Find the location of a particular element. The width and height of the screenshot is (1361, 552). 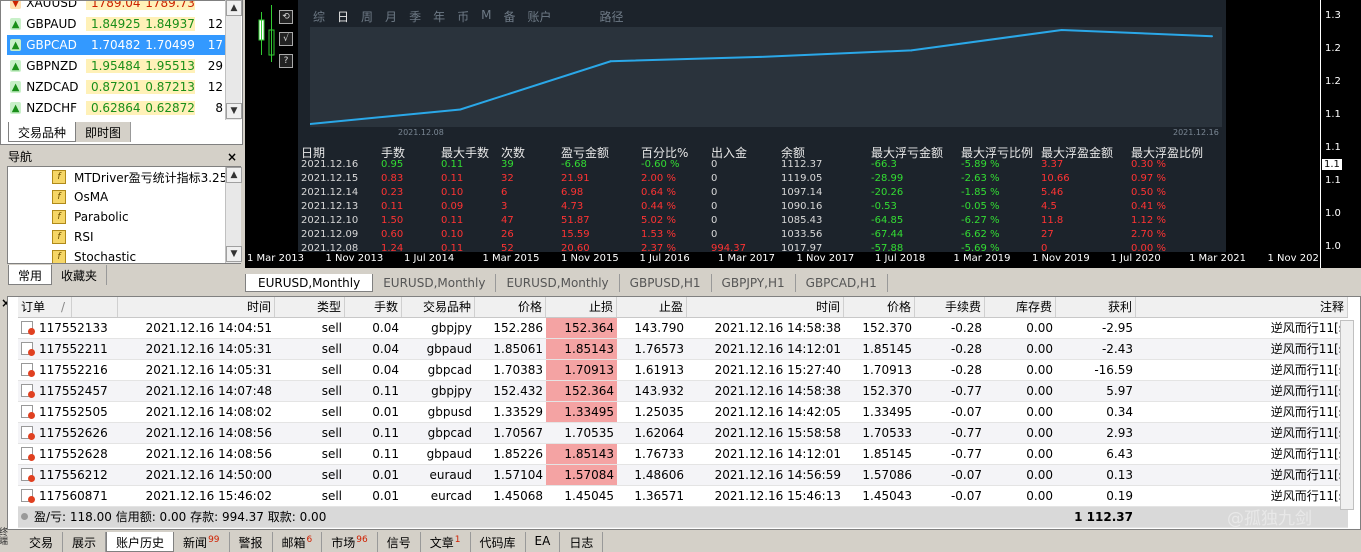

cell-profit: 0.13 is located at coordinates (1119, 475).